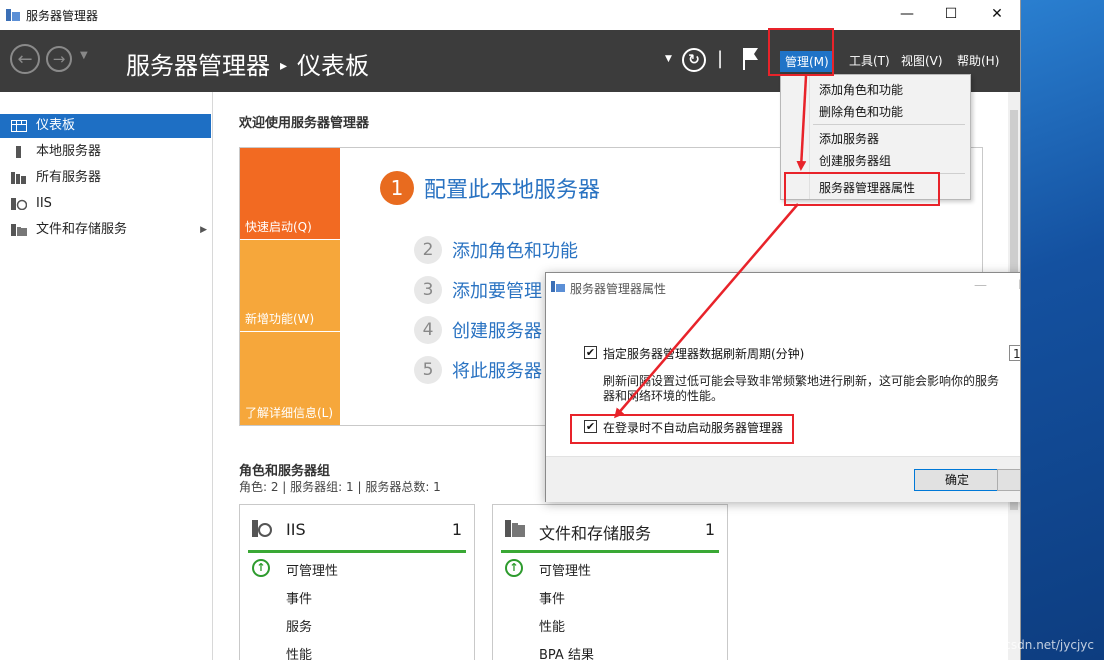 The width and height of the screenshot is (1104, 660). What do you see at coordinates (84, 55) in the screenshot?
I see `history-dropdown-icon: ▼` at bounding box center [84, 55].